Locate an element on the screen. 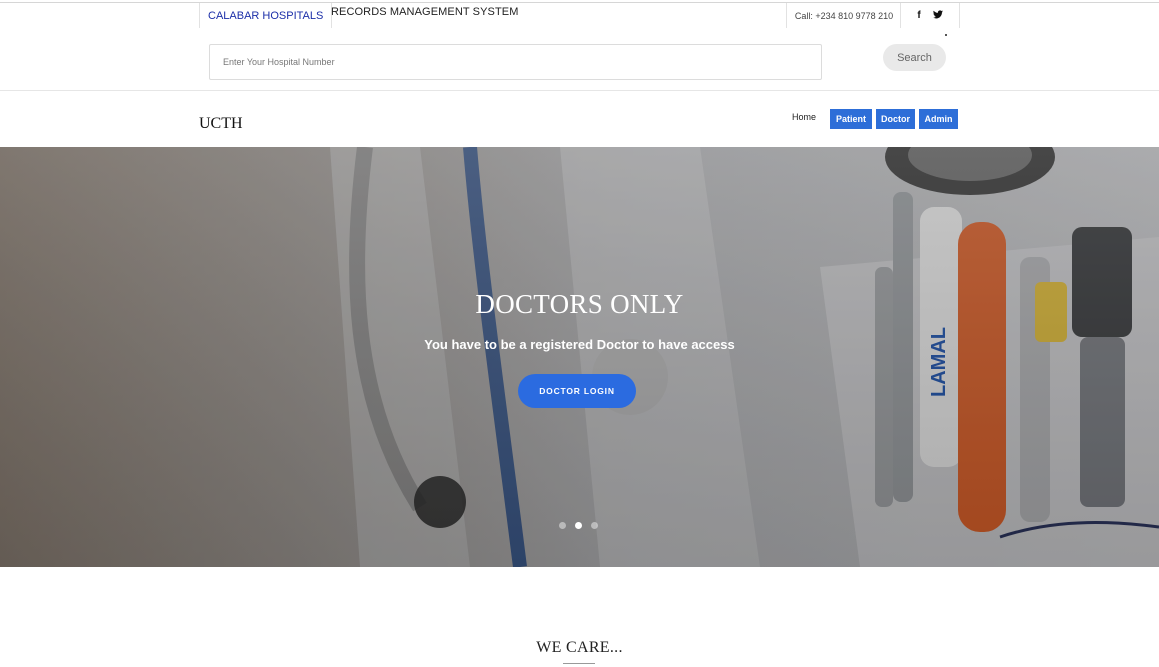  hero-title: DOCTORS ONLY is located at coordinates (579, 304).